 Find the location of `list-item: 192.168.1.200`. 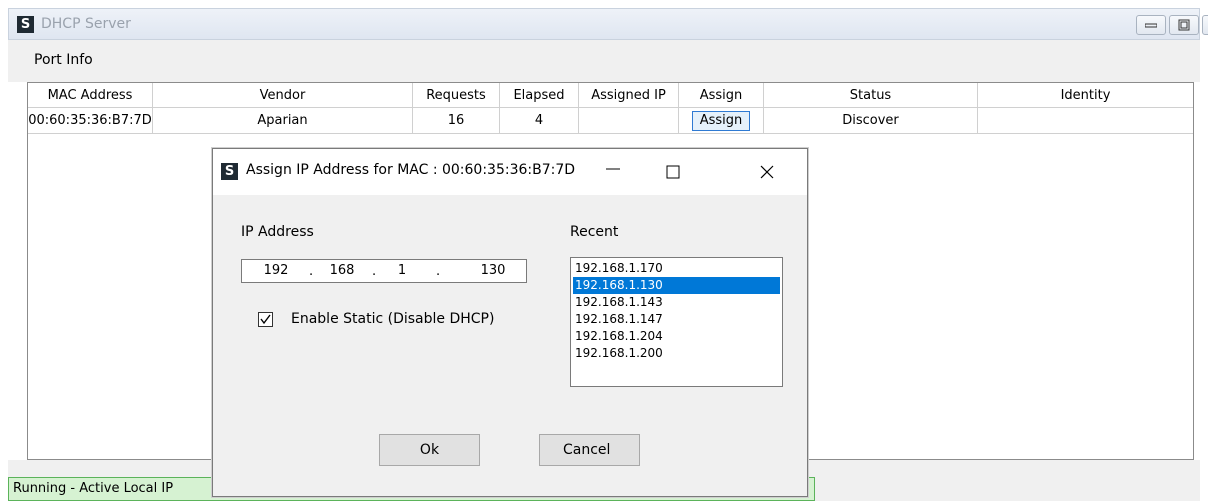

list-item: 192.168.1.200 is located at coordinates (676, 353).